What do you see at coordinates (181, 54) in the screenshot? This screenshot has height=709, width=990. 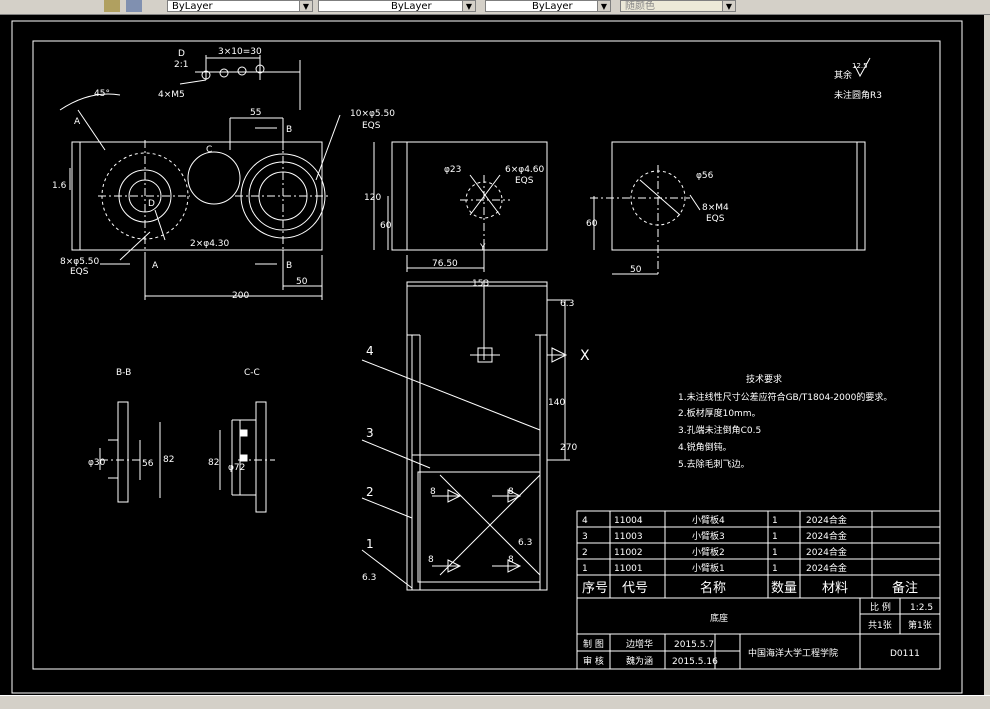 I see `detail-d-label: D` at bounding box center [181, 54].